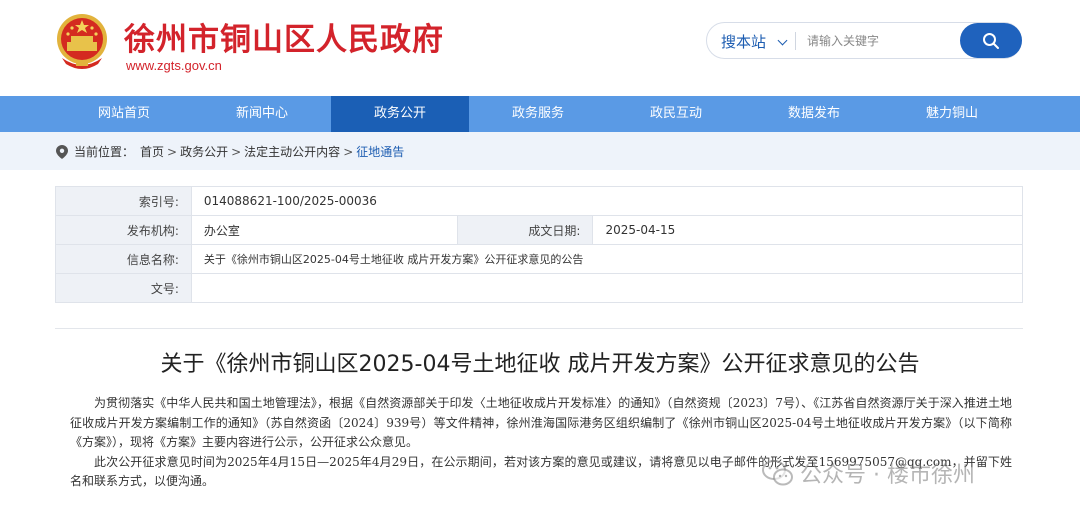 This screenshot has width=1080, height=516. Describe the element at coordinates (607, 259) in the screenshot. I see `name-value: 关于《徐州市铜山区2025-04号土地征收 成片开发方案》公开征求意见的公告` at that location.